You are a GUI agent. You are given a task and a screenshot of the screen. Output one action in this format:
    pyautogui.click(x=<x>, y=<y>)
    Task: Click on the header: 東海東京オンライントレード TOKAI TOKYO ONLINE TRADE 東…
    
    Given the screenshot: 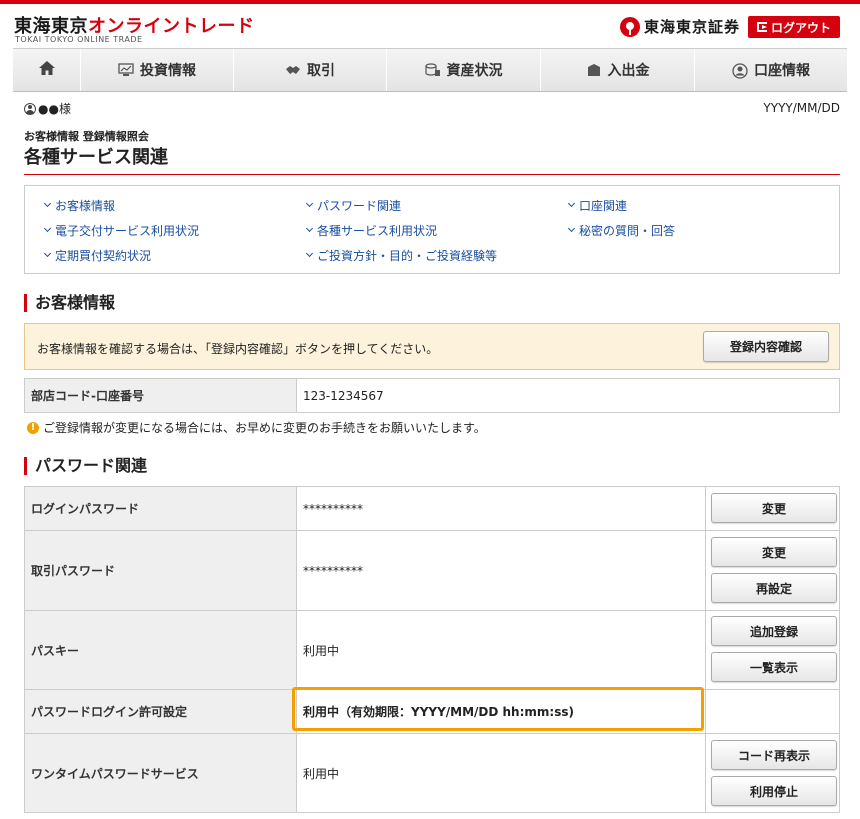 What is the action you would take?
    pyautogui.click(x=430, y=26)
    